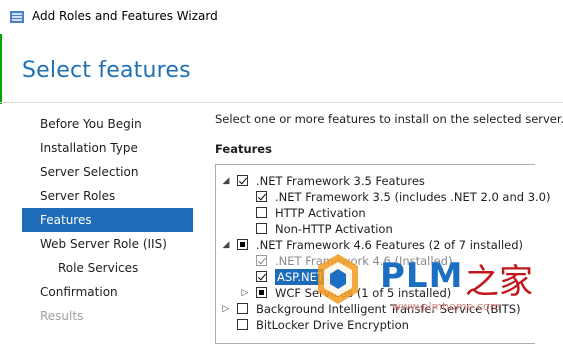  I want to click on nav-item-server-roles: Server Roles, so click(107, 196).